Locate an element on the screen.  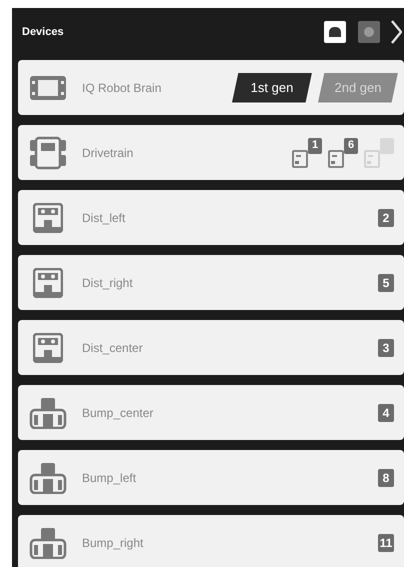
drivetrain-icon is located at coordinates (48, 153).